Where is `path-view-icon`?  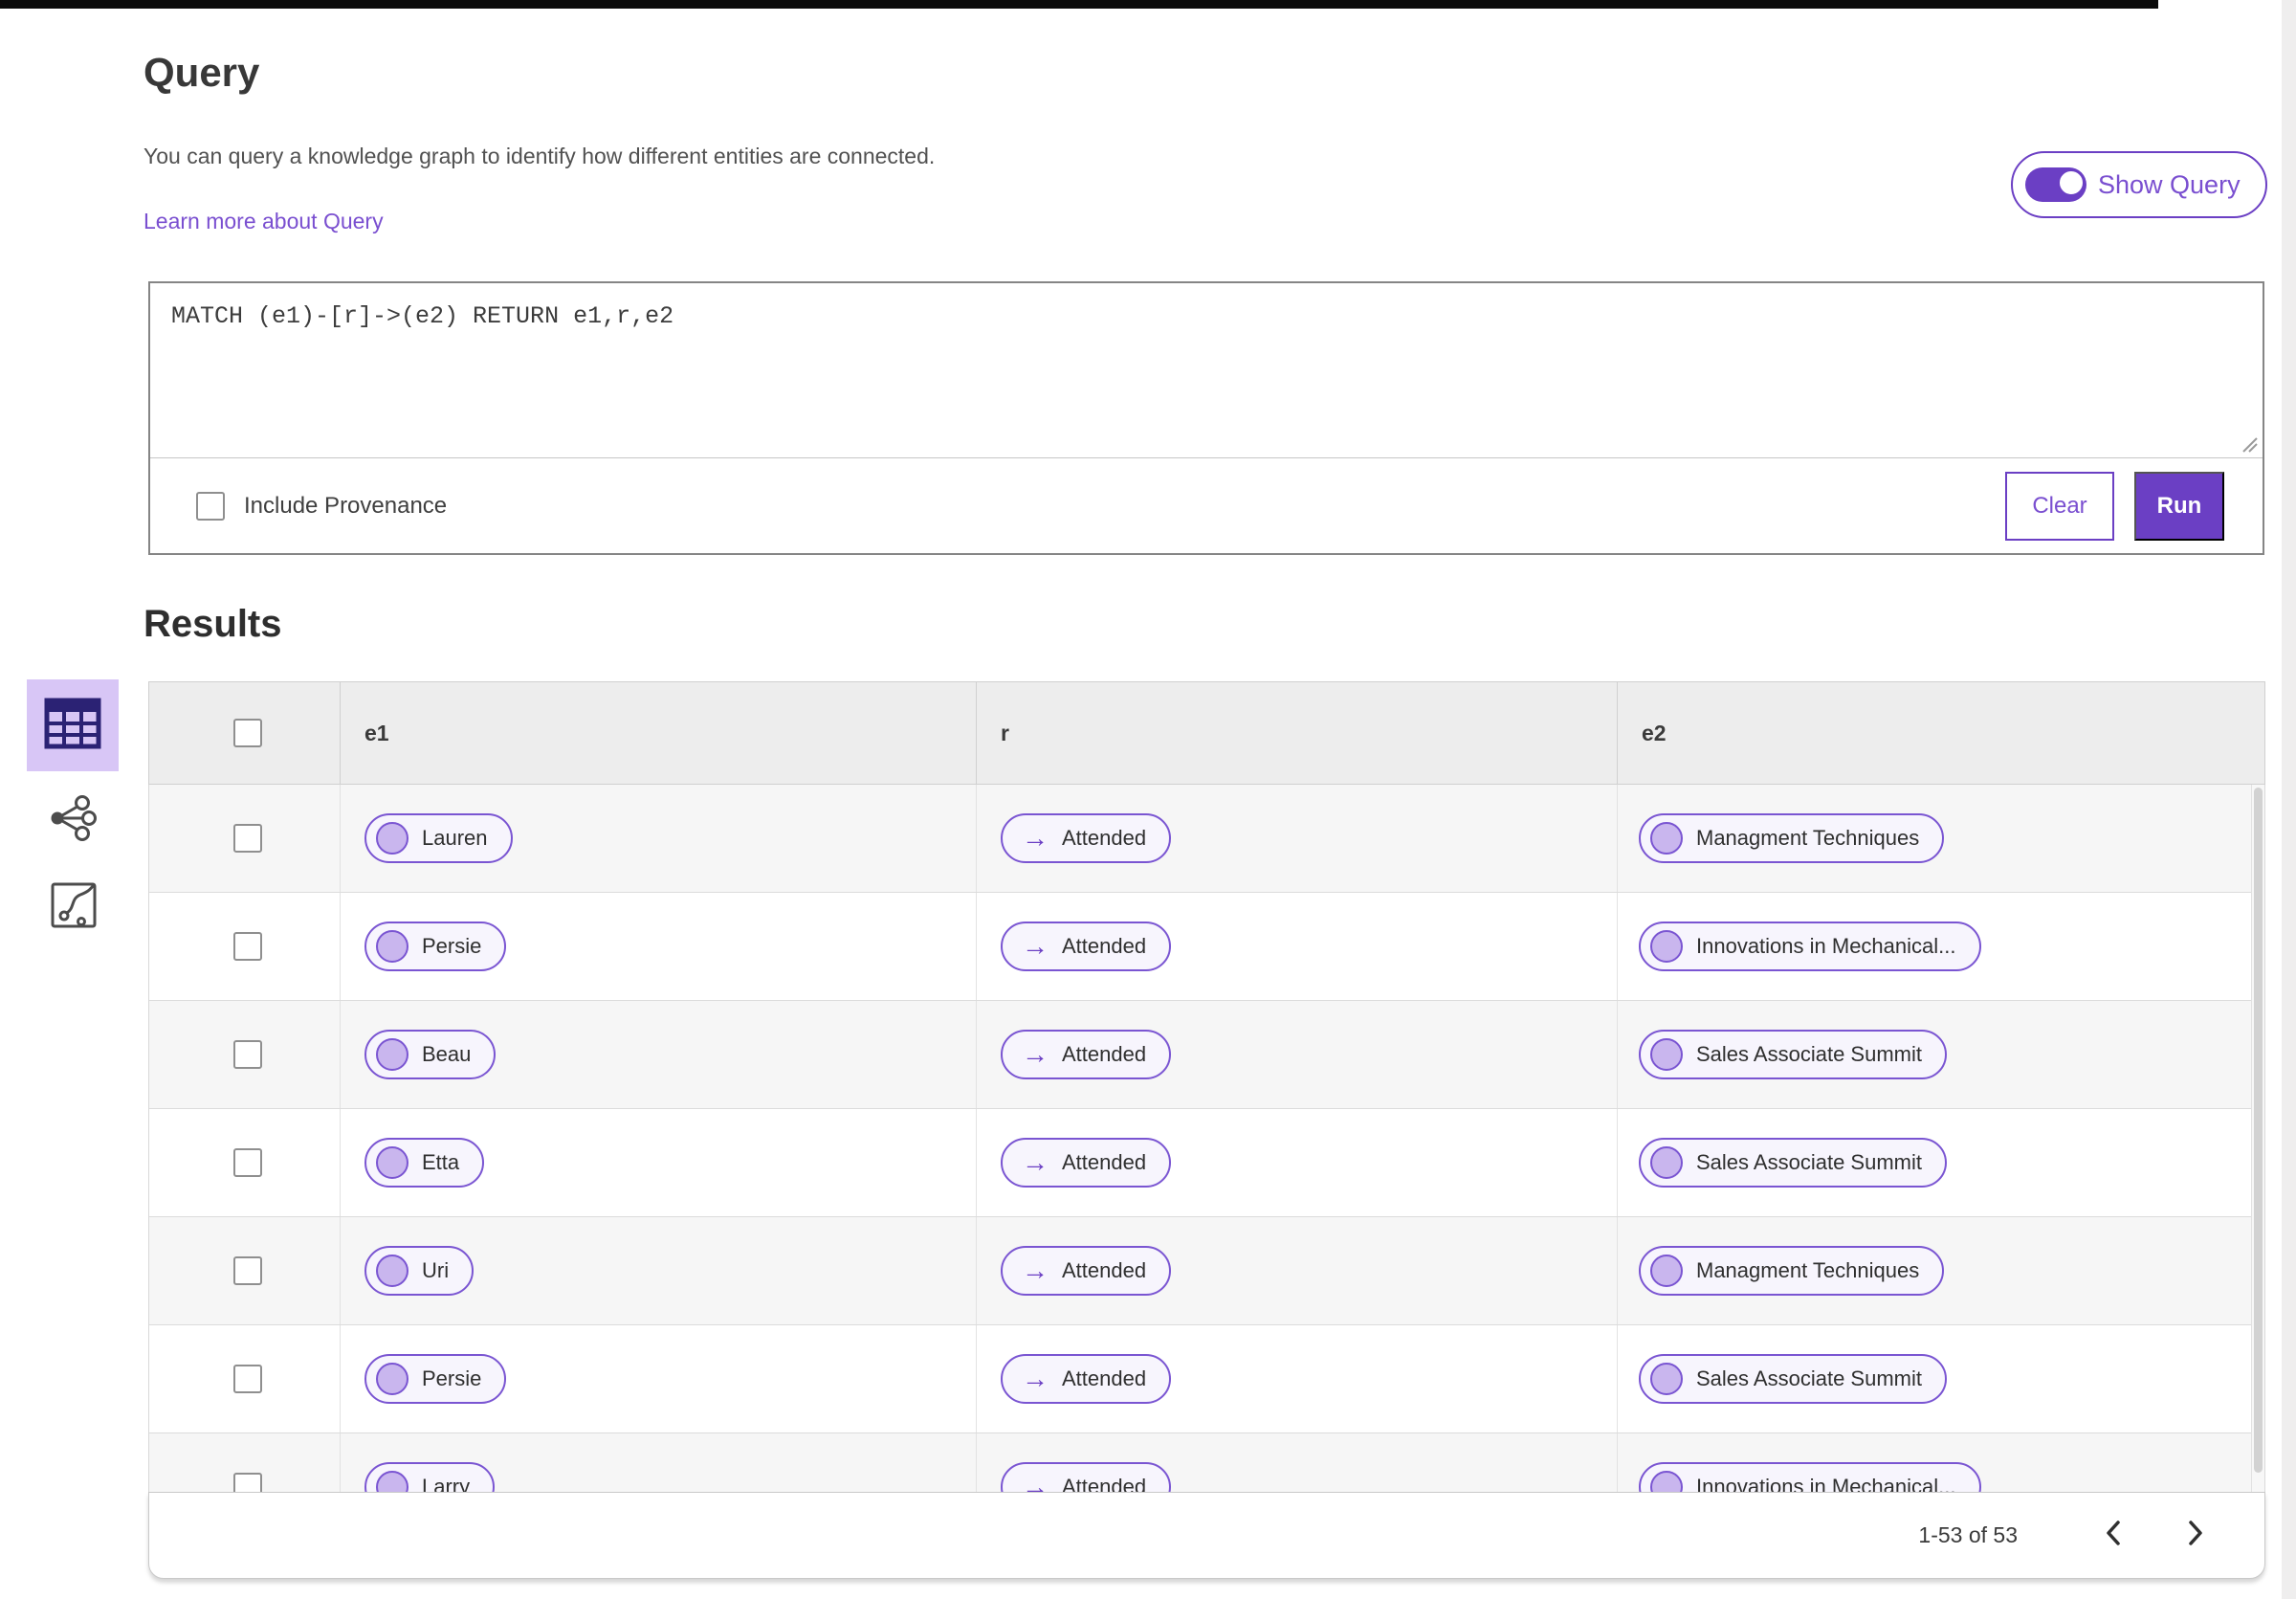
path-view-icon is located at coordinates (74, 907).